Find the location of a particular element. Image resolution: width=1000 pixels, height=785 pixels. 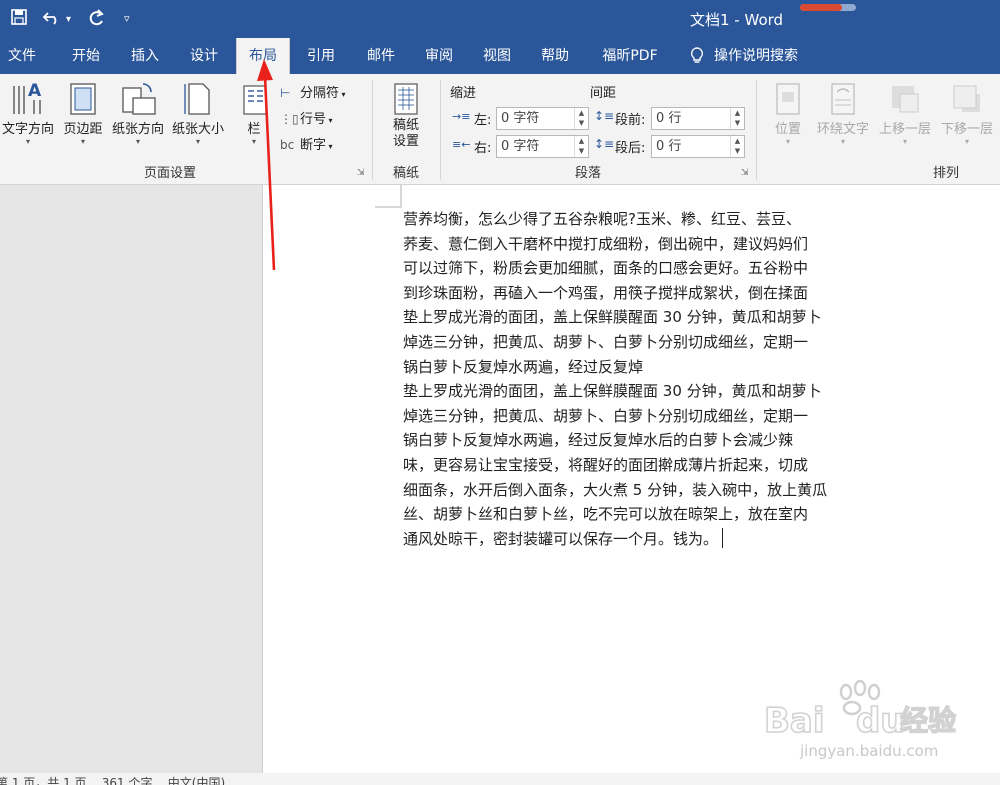

indent-left-input: 0 字符 ▲ ▼ is located at coordinates (542, 118).